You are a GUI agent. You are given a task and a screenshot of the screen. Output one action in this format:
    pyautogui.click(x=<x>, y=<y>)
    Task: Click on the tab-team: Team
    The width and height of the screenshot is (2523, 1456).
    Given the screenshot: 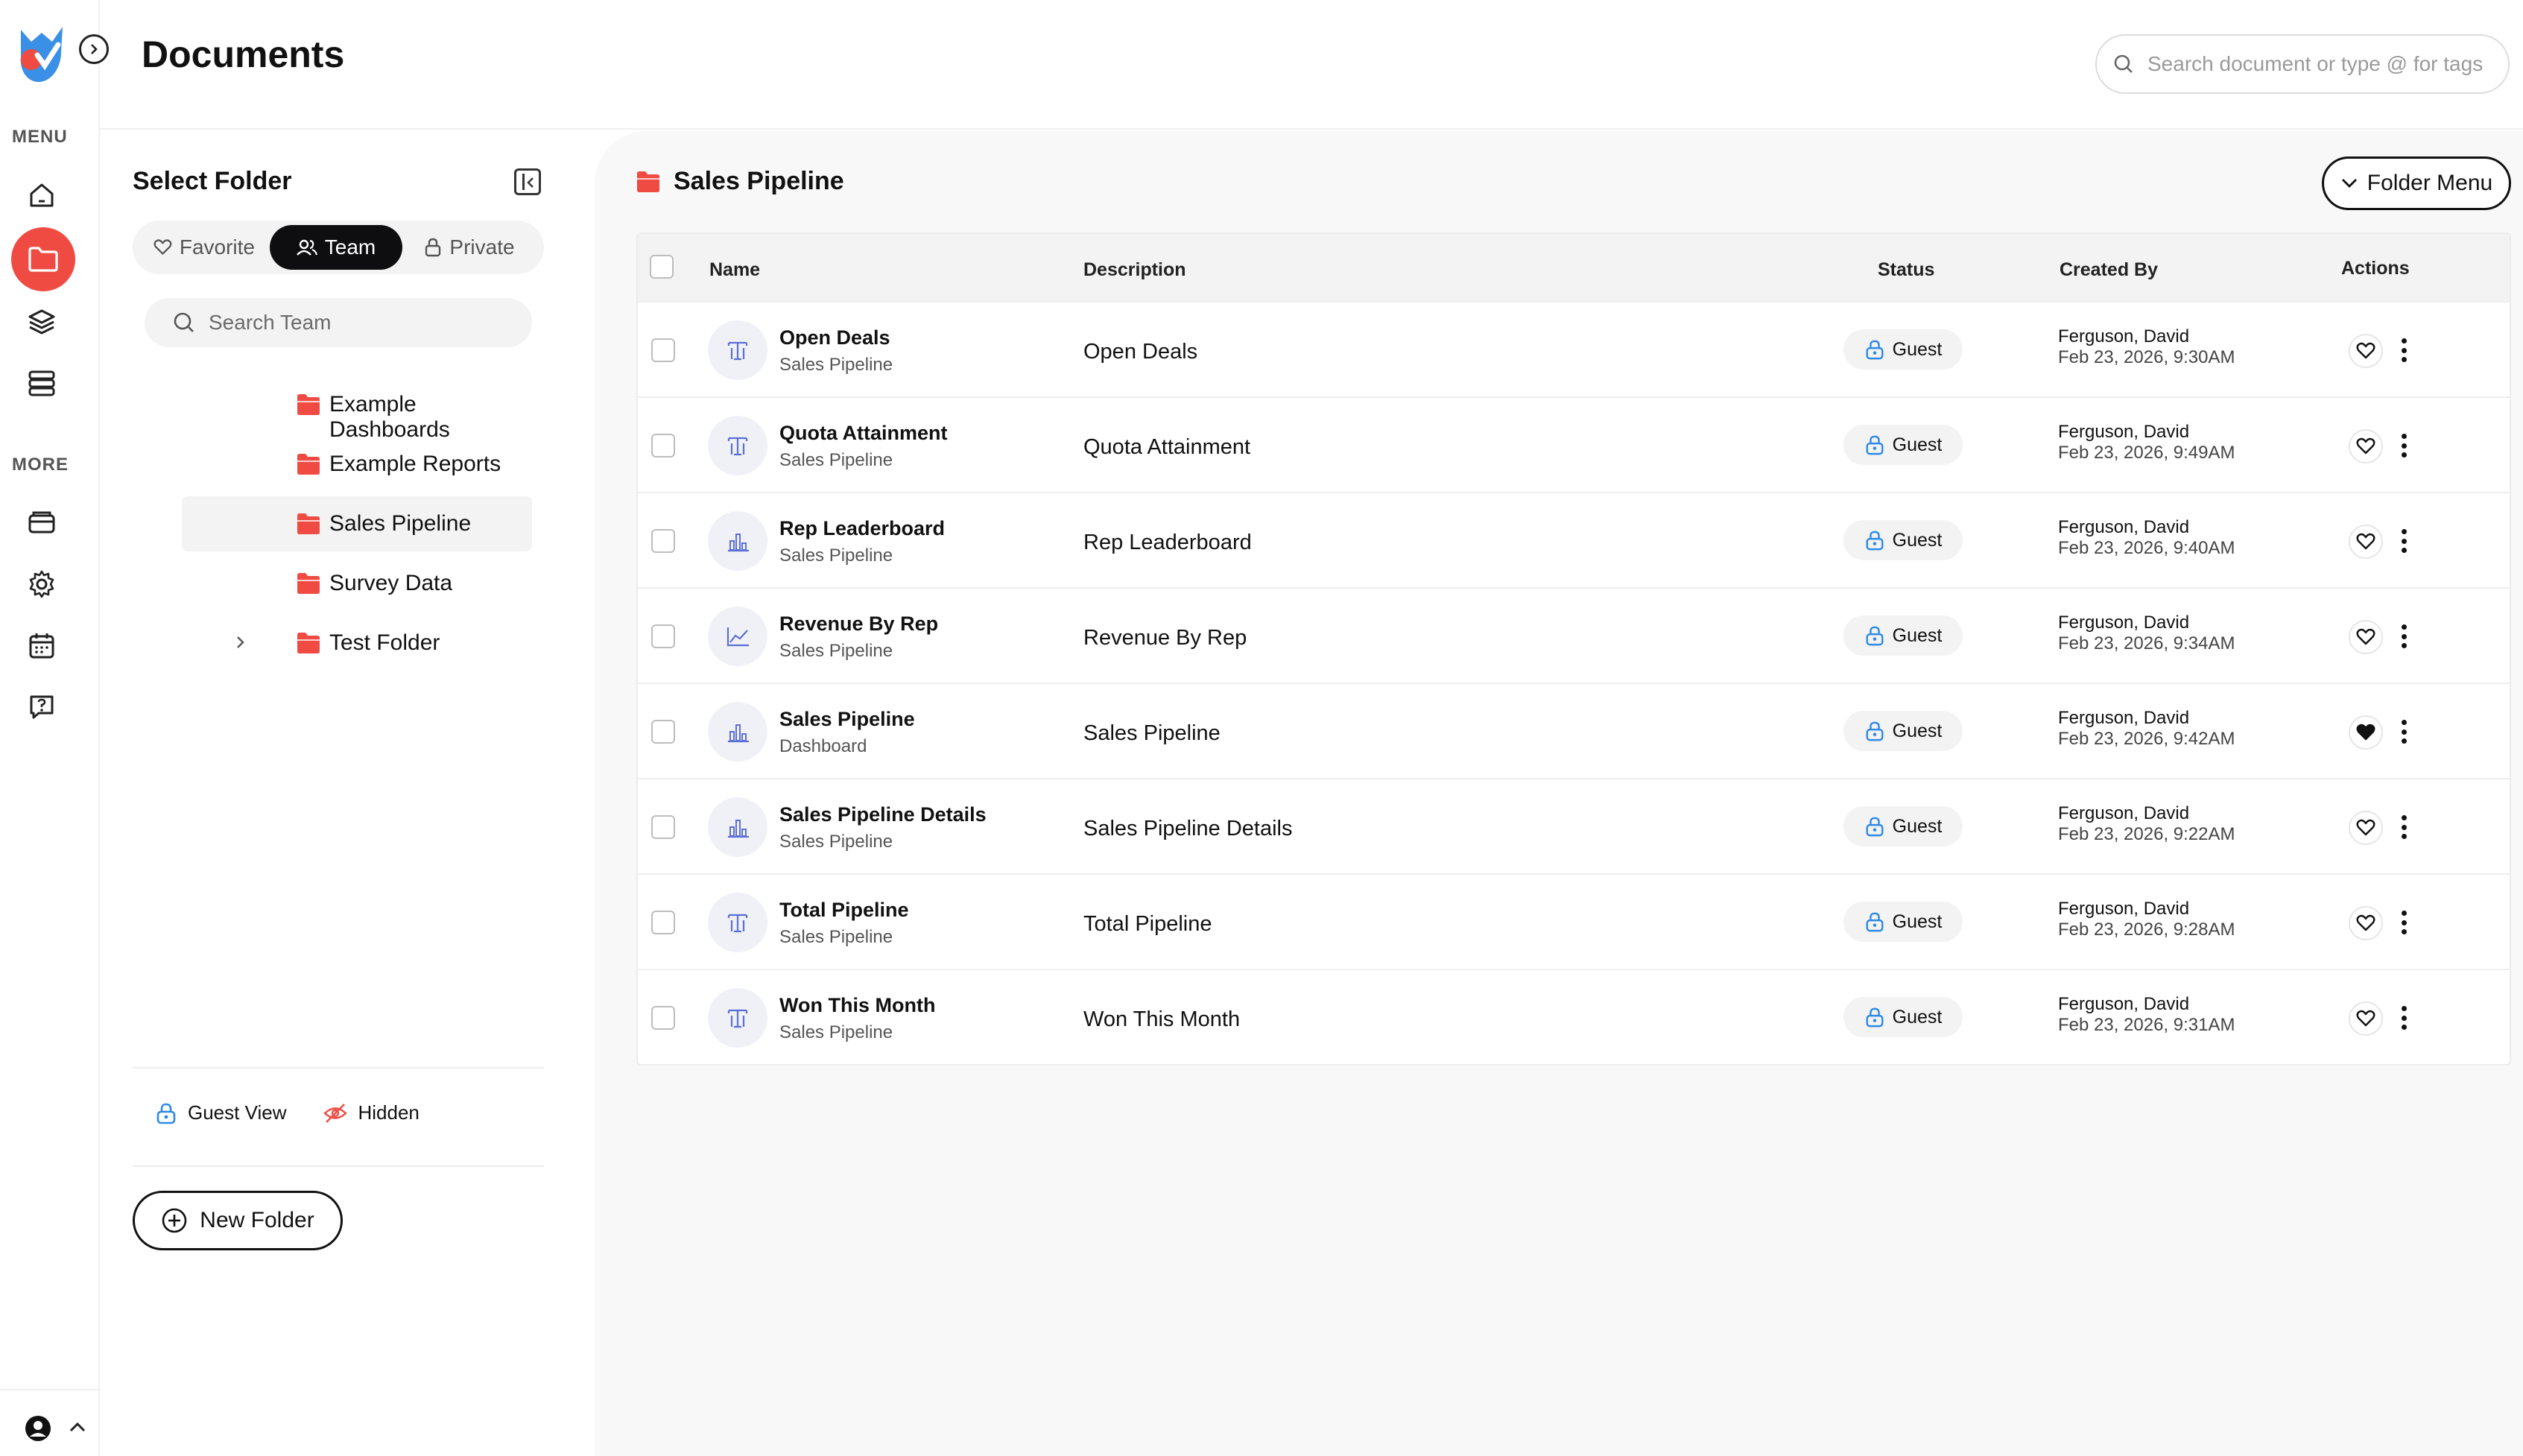 What is the action you would take?
    pyautogui.click(x=336, y=247)
    